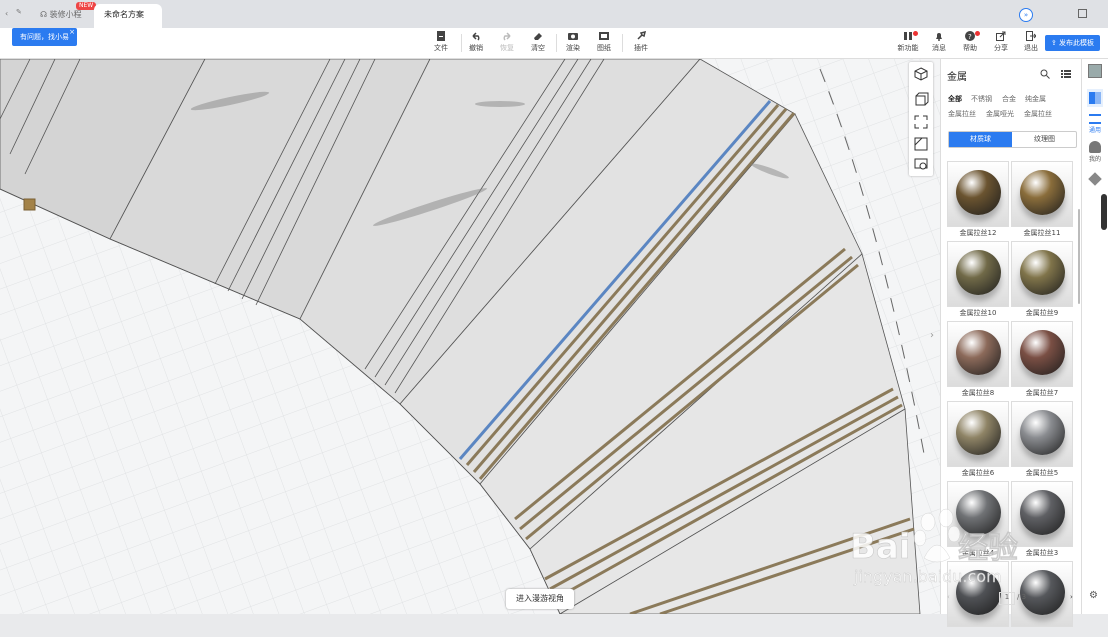  What do you see at coordinates (970, 48) in the screenshot?
I see `help-label: 帮助` at bounding box center [970, 48].